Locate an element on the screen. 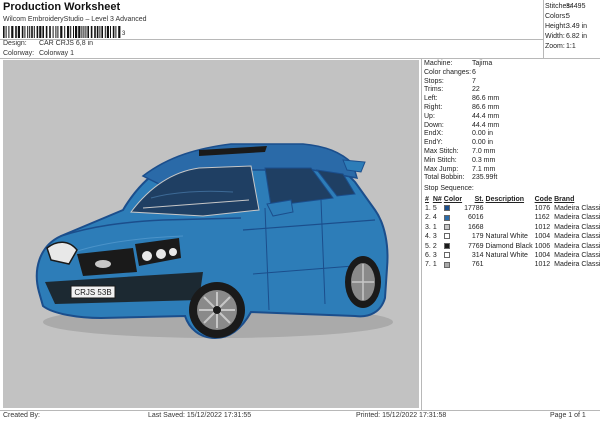 The height and width of the screenshot is (424, 600). info-label: Min Stitch: is located at coordinates (440, 160).